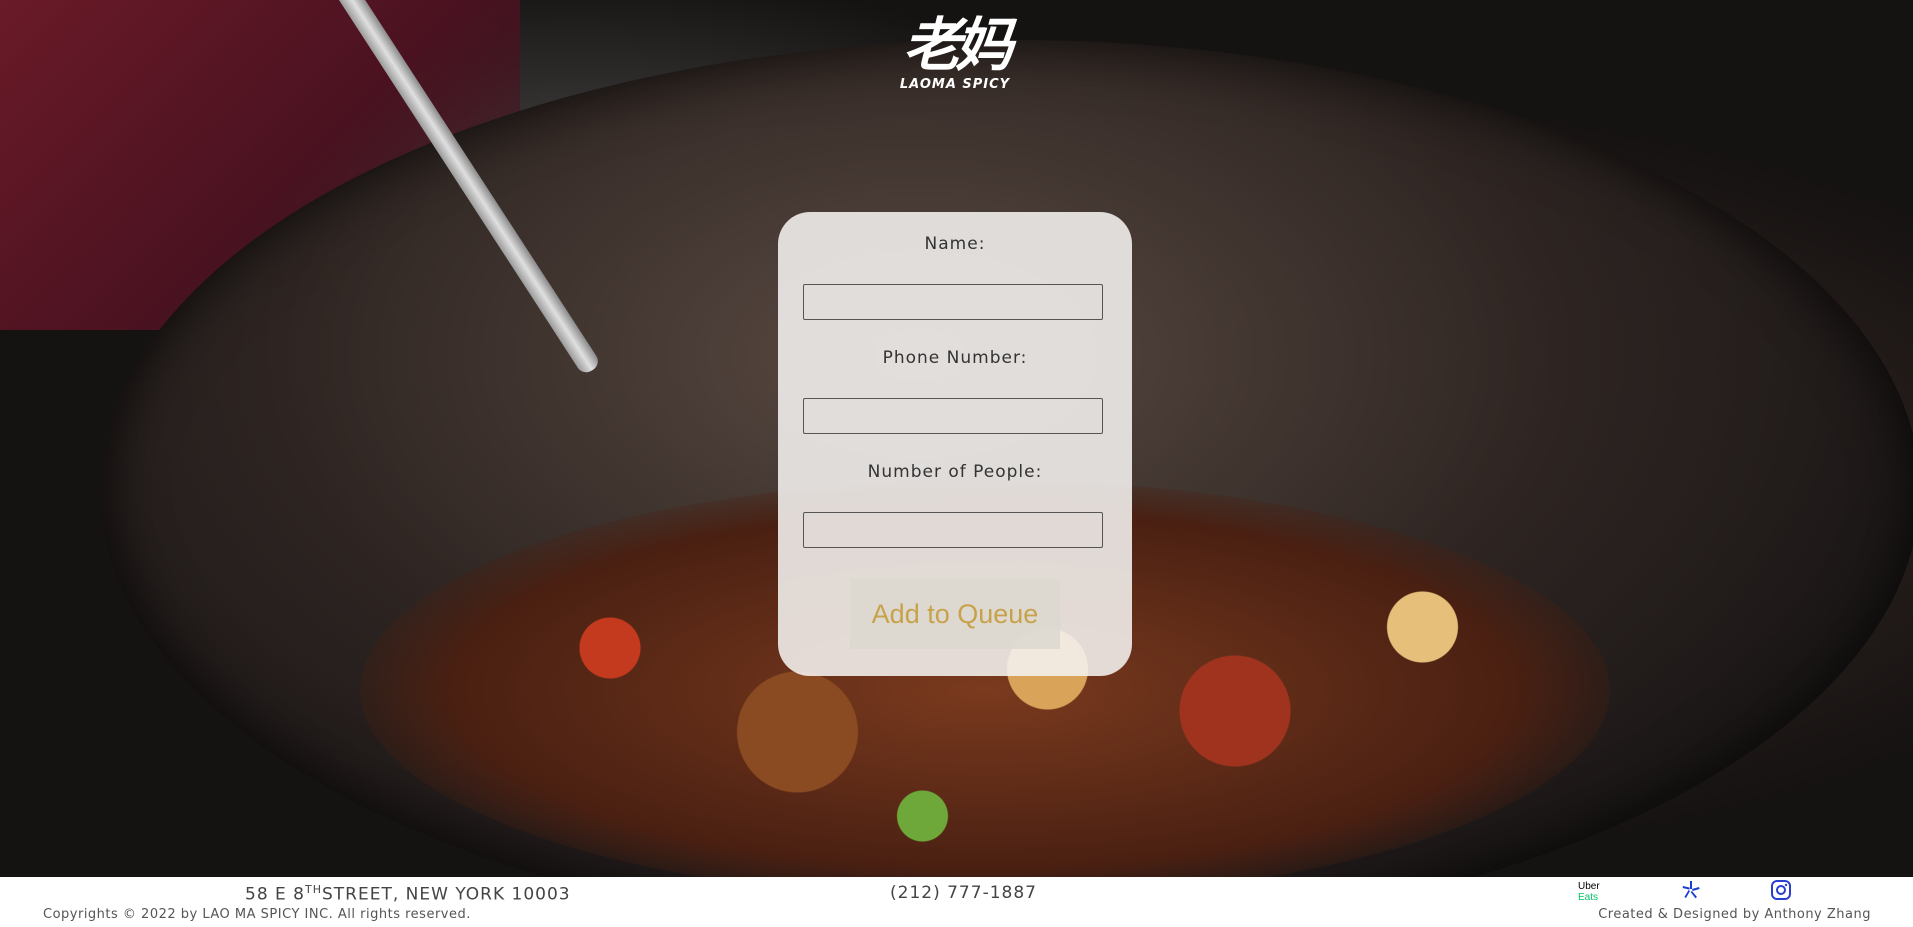 This screenshot has width=1913, height=927. Describe the element at coordinates (1589, 886) in the screenshot. I see `uber-eats-line1: Uber` at that location.